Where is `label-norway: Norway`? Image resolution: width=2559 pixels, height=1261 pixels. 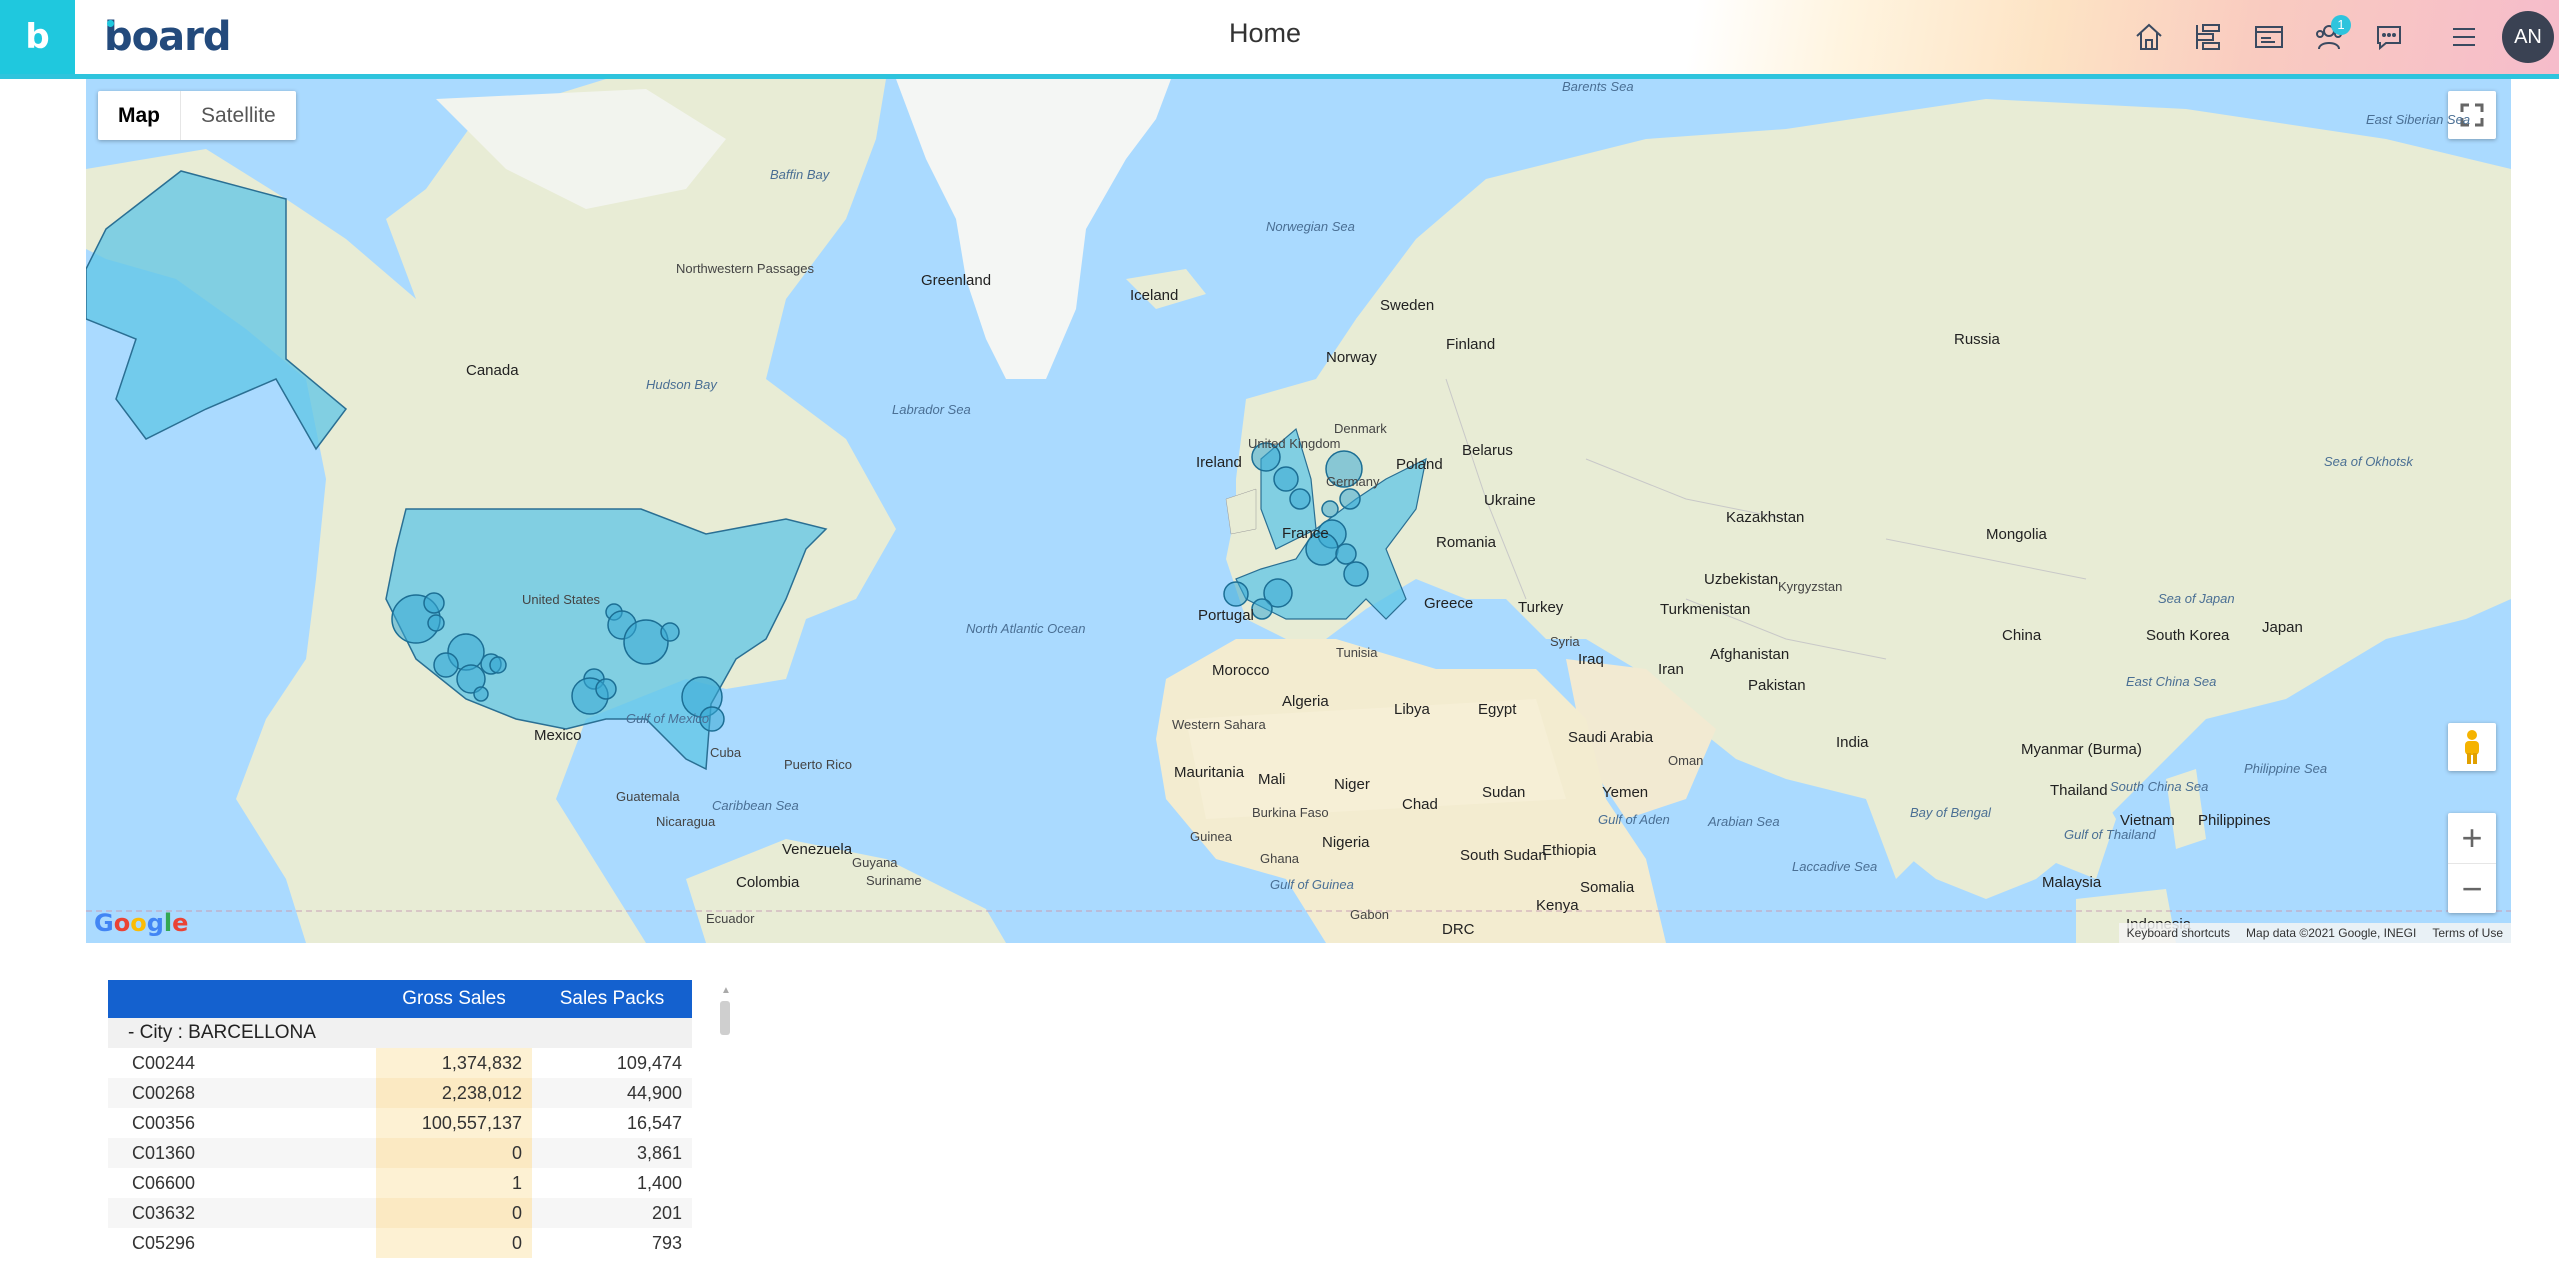
label-norway: Norway is located at coordinates (1351, 357).